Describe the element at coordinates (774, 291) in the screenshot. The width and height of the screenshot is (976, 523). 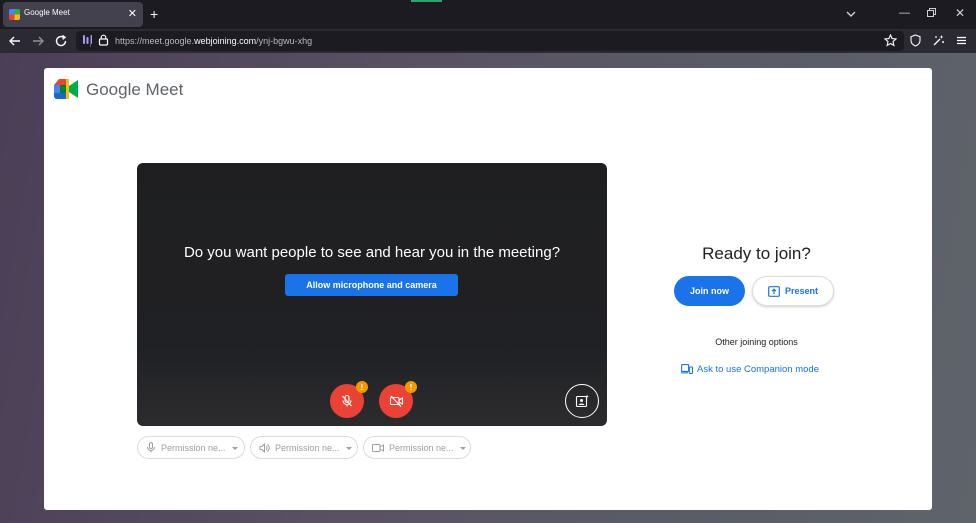
I see `present-screen-icon` at that location.